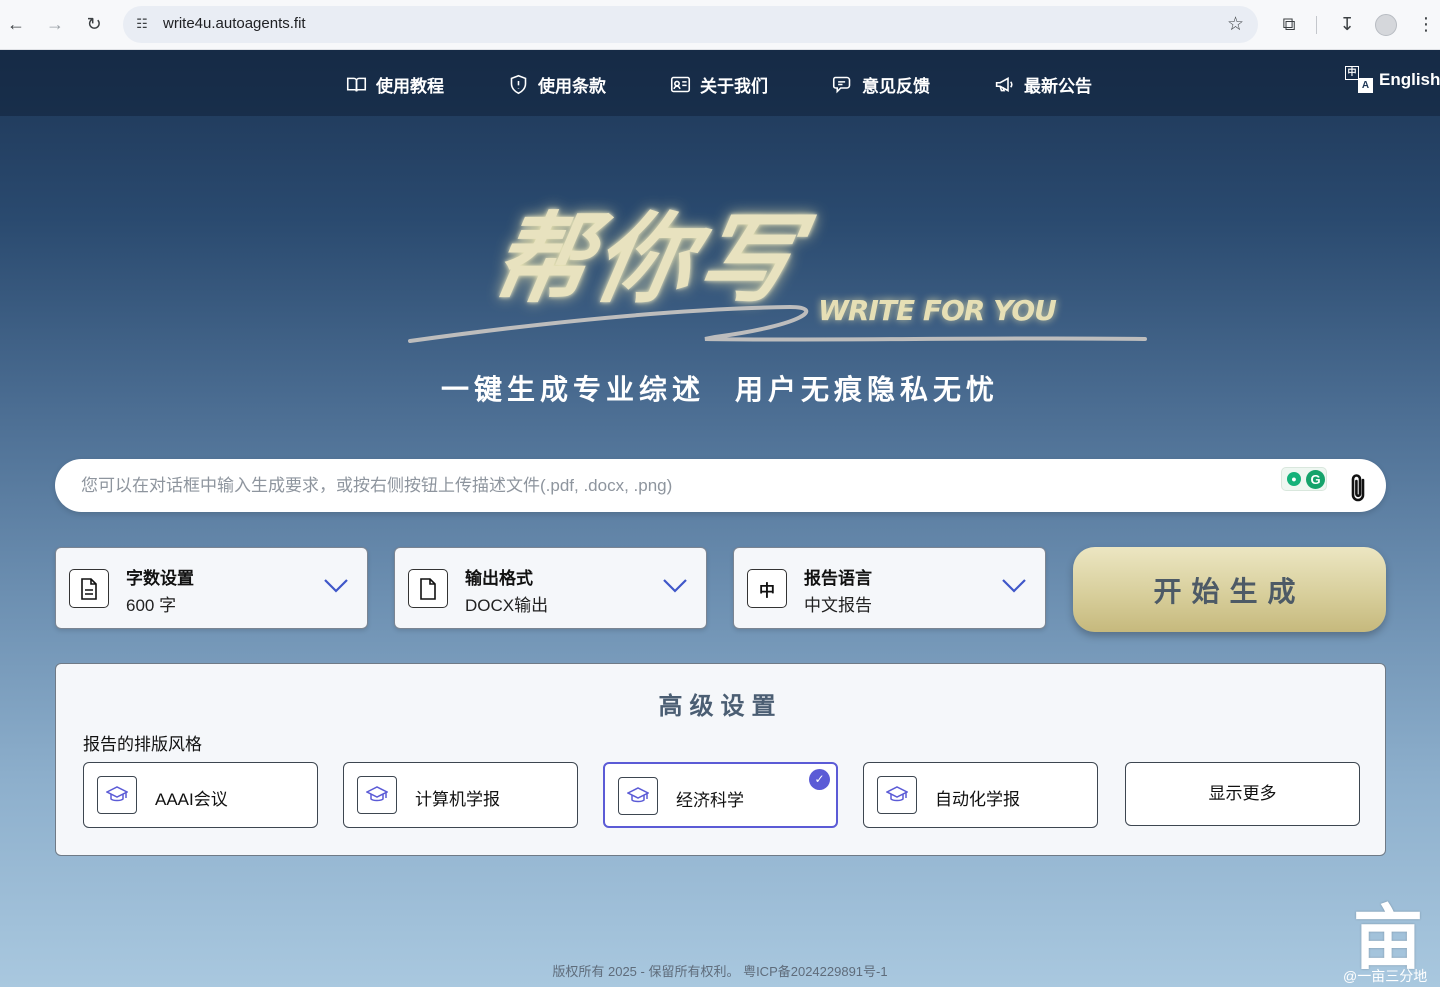 This screenshot has width=1440, height=987. What do you see at coordinates (1358, 488) in the screenshot?
I see `paperclip-icon` at bounding box center [1358, 488].